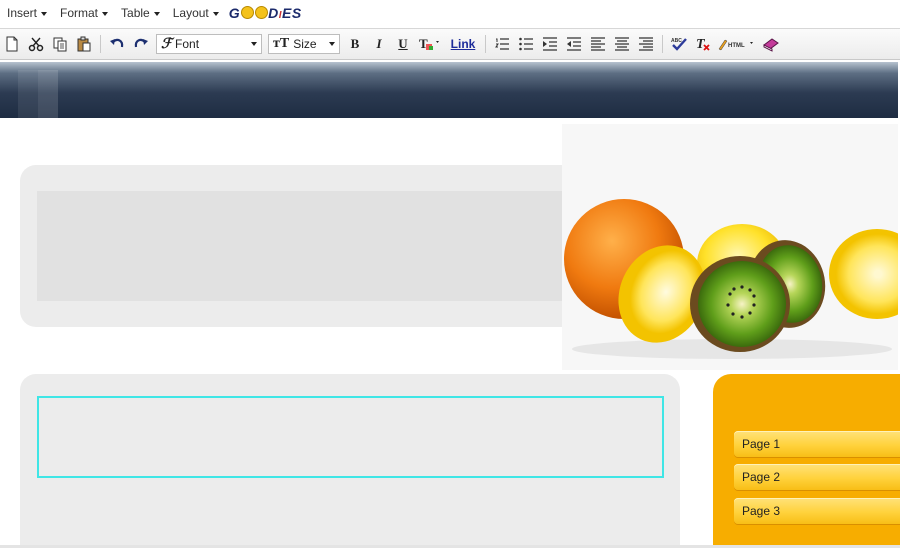 The height and width of the screenshot is (548, 900). I want to click on size-select: тT Size, so click(304, 44).